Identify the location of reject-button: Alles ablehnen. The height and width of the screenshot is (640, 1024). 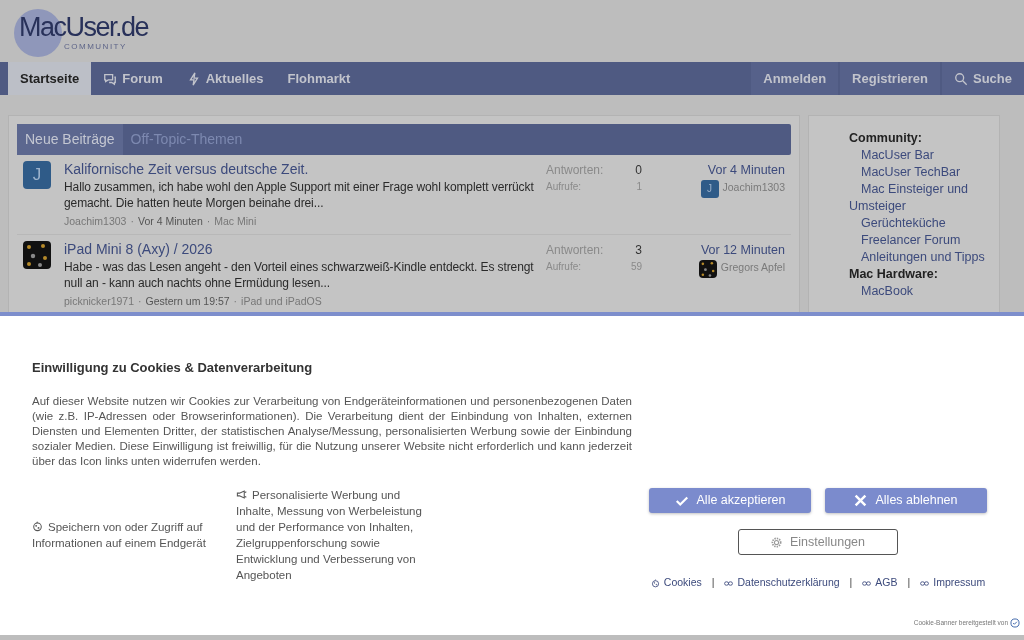
(906, 501).